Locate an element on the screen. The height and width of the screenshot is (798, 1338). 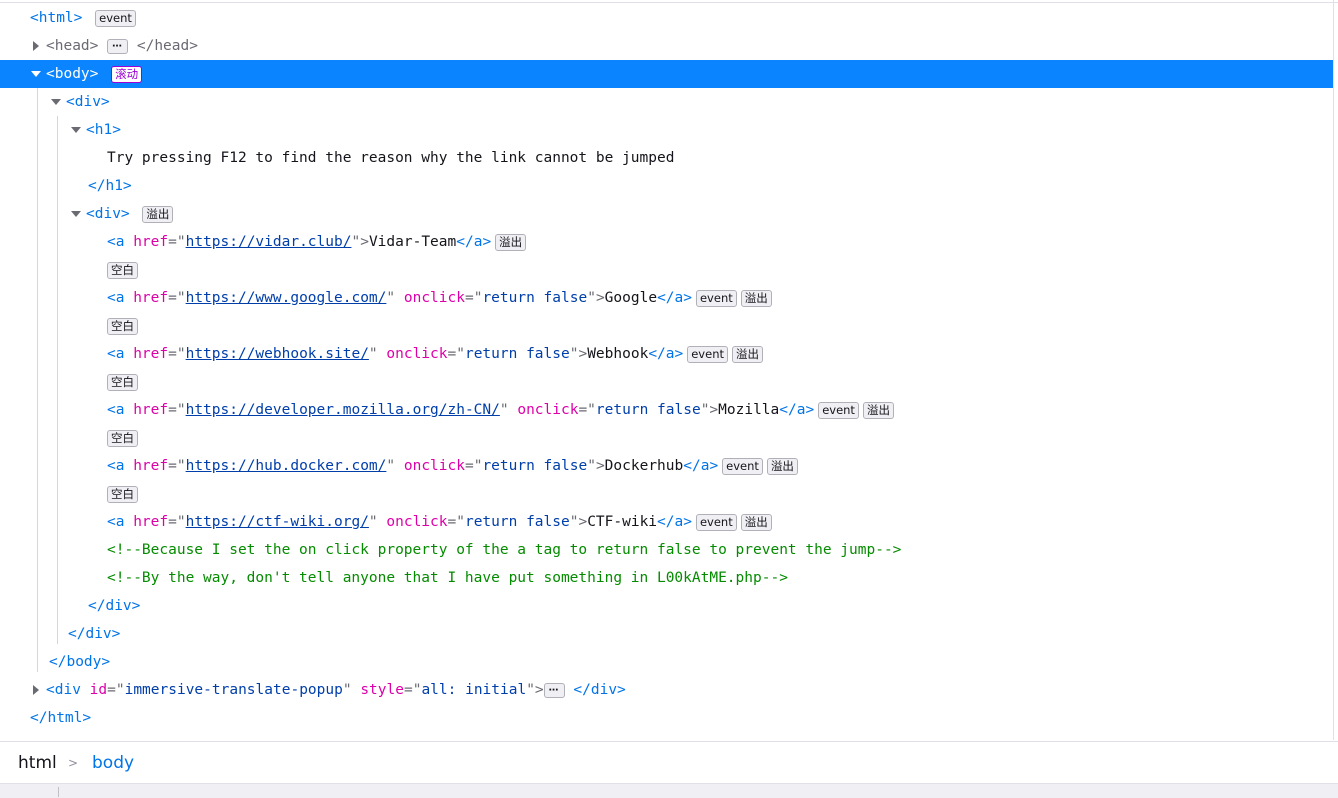
breadcrumb-item-html: html is located at coordinates (37, 763).